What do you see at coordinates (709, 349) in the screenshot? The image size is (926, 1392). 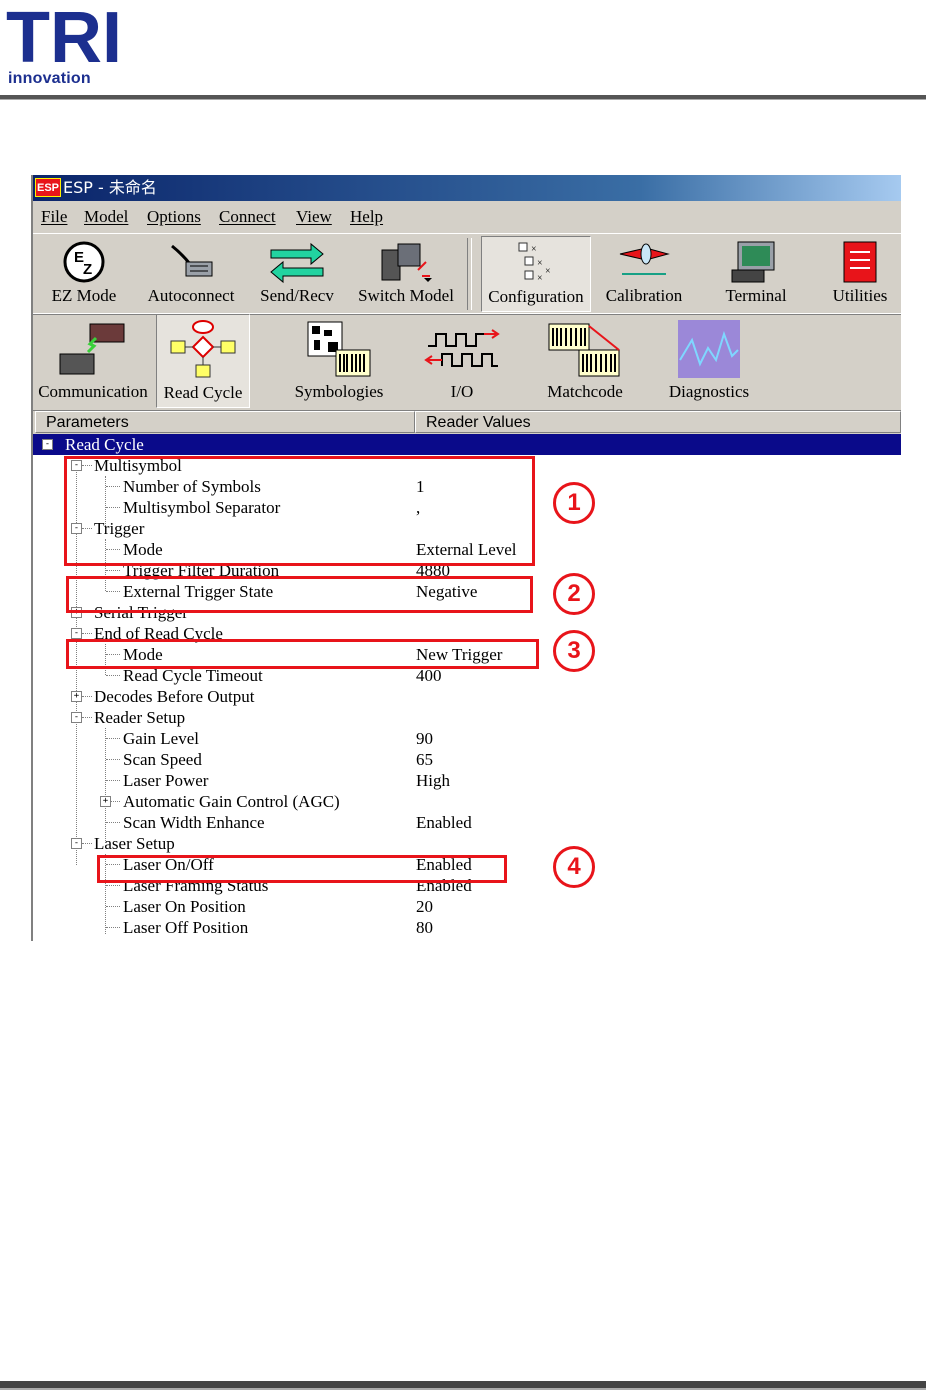 I see `diagnostics-icon` at bounding box center [709, 349].